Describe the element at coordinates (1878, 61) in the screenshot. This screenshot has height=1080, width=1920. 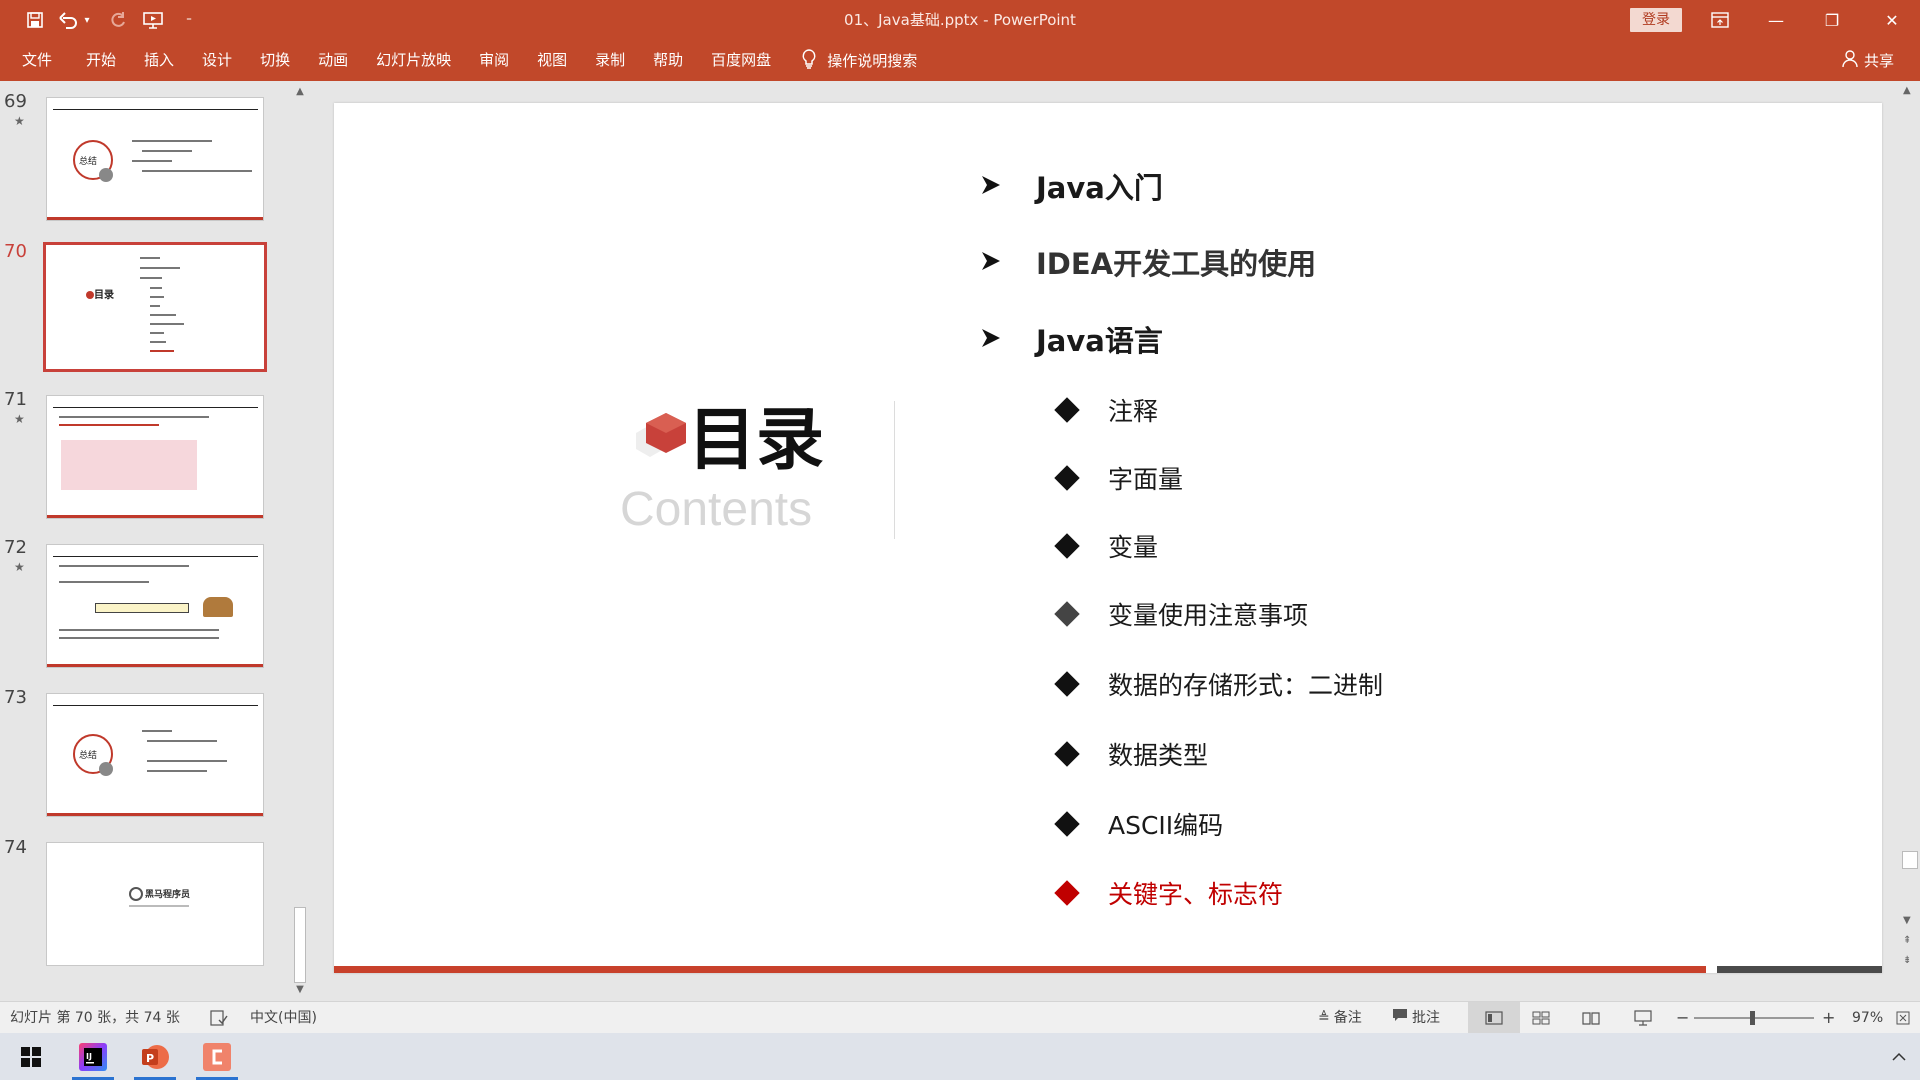
I see `share-label: 共享` at that location.